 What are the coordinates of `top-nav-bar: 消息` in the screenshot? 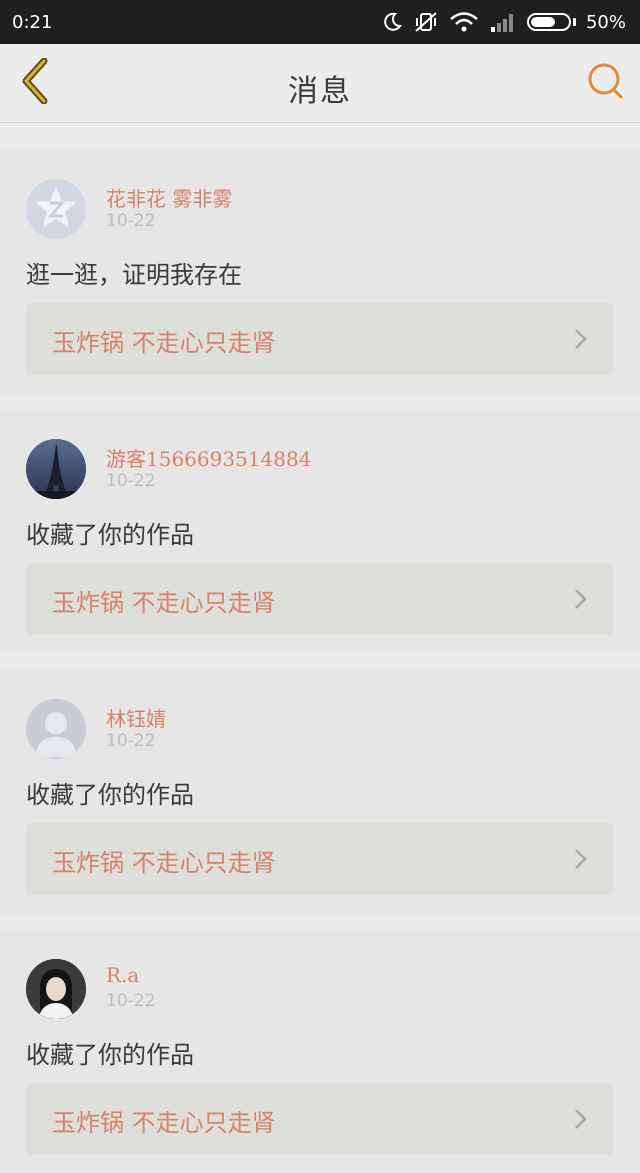 It's located at (320, 83).